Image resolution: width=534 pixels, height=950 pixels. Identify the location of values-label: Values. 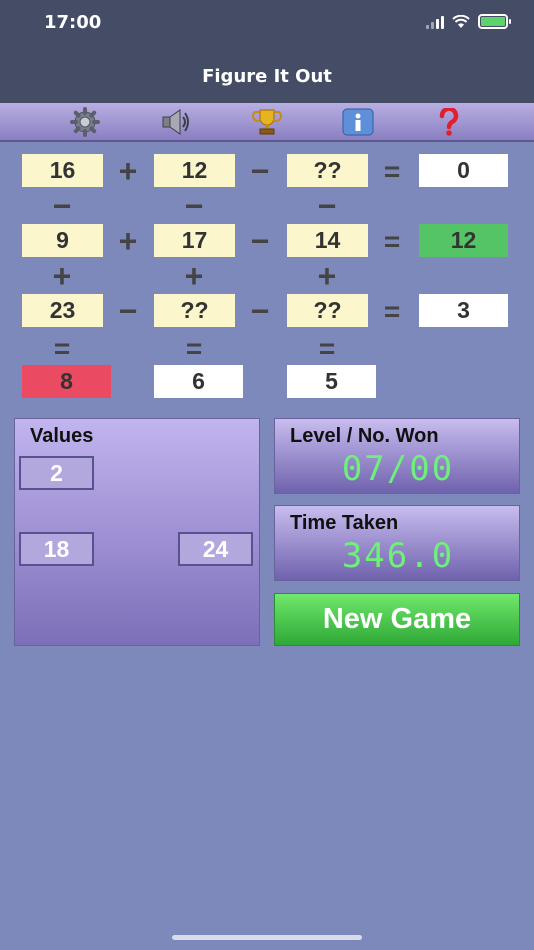
(62, 436).